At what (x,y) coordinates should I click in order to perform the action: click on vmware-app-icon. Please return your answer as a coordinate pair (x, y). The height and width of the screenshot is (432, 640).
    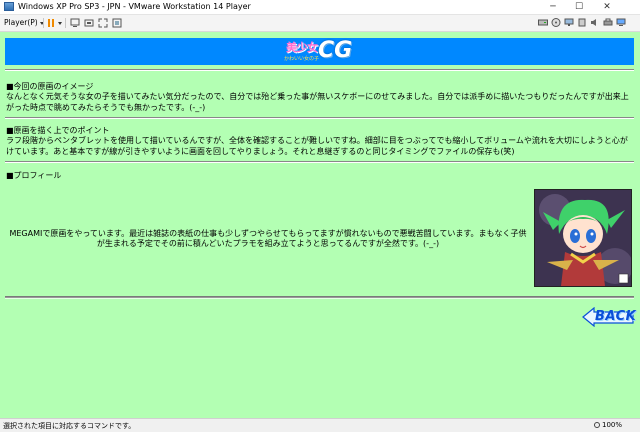
    Looking at the image, I should click on (9, 6).